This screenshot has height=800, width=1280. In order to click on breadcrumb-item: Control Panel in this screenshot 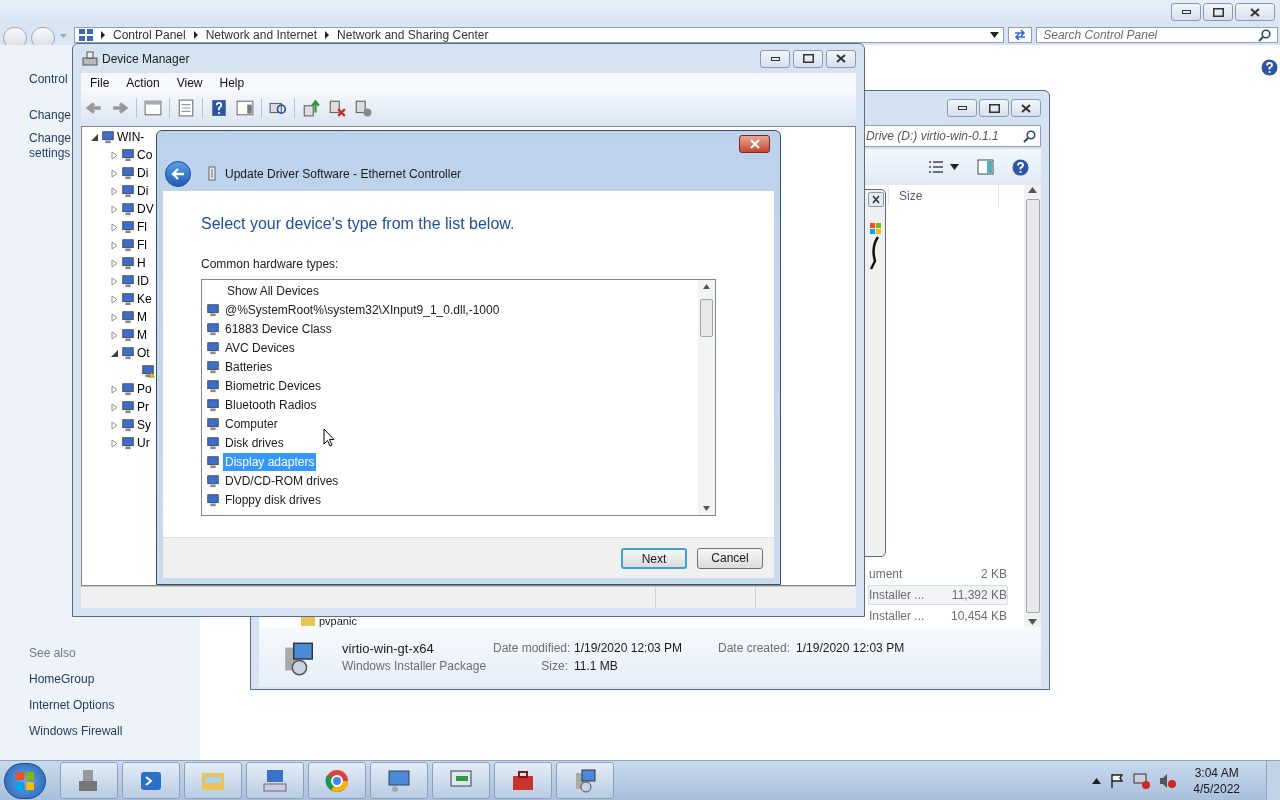, I will do `click(149, 35)`.